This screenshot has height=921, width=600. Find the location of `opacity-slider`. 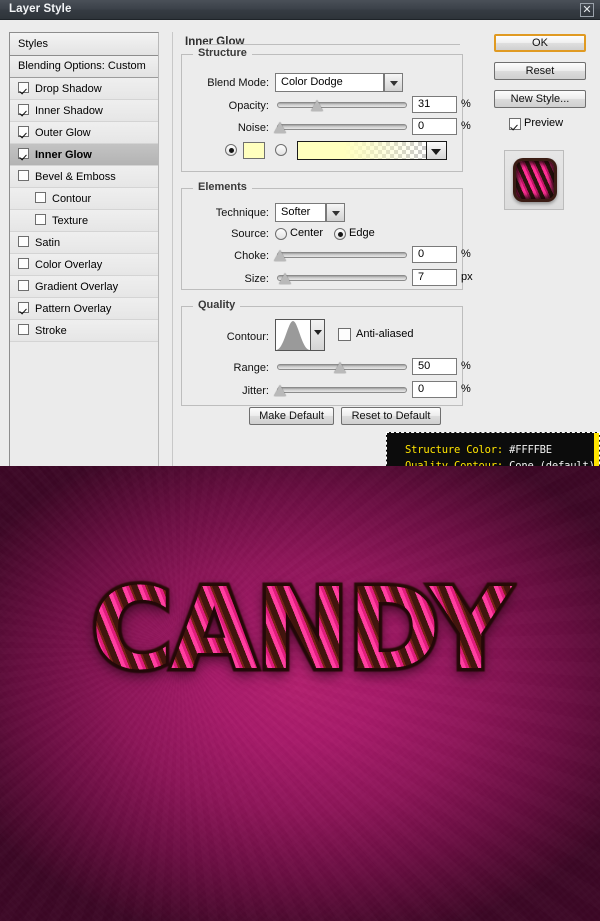

opacity-slider is located at coordinates (342, 105).